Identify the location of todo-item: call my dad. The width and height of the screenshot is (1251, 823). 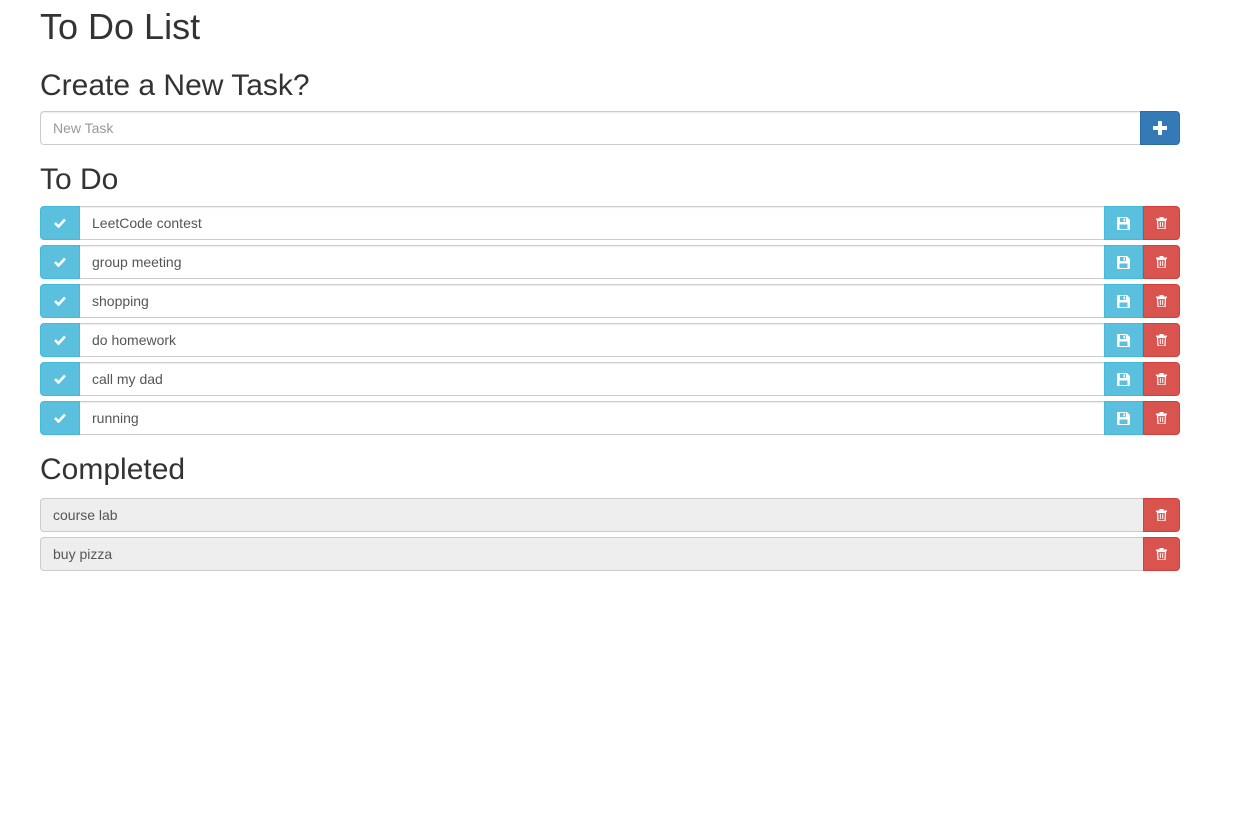
(610, 379).